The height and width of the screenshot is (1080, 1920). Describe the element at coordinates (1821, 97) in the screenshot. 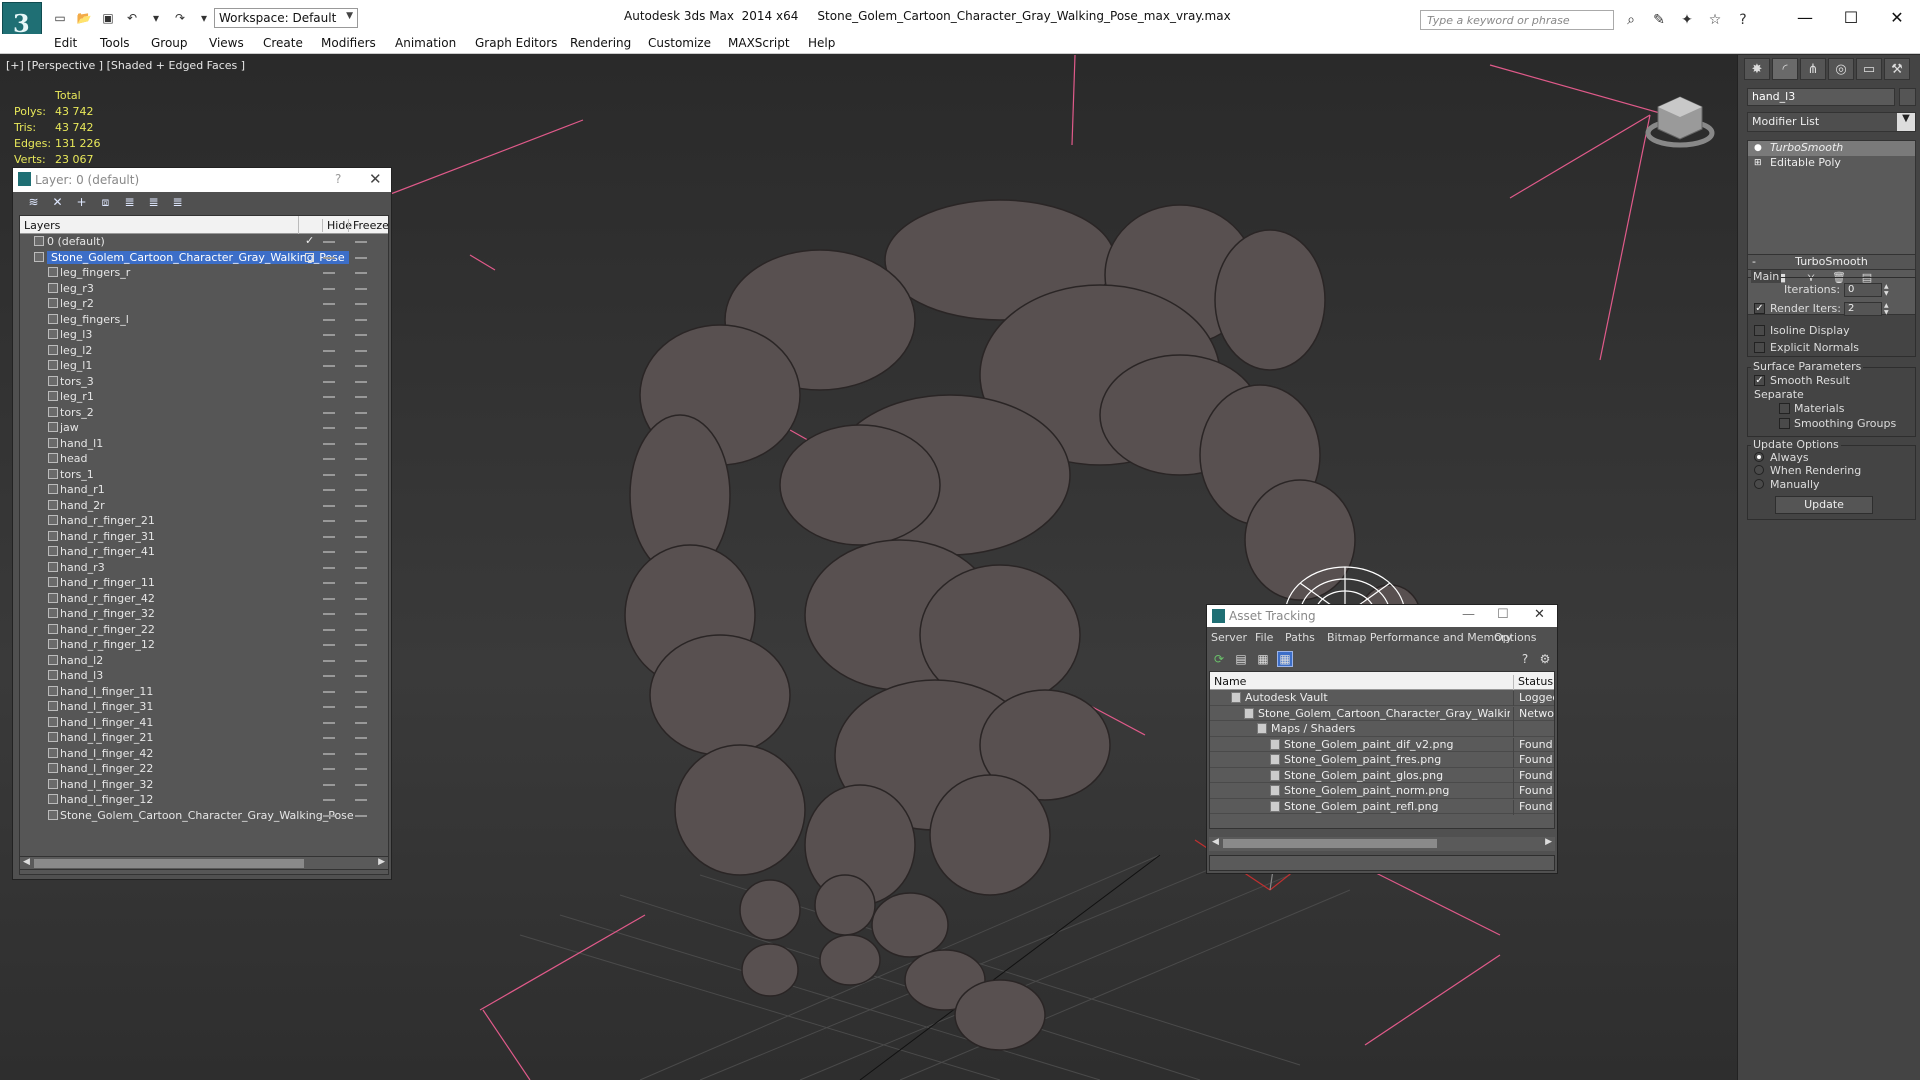

I see `object-name-field: hand_l3` at that location.